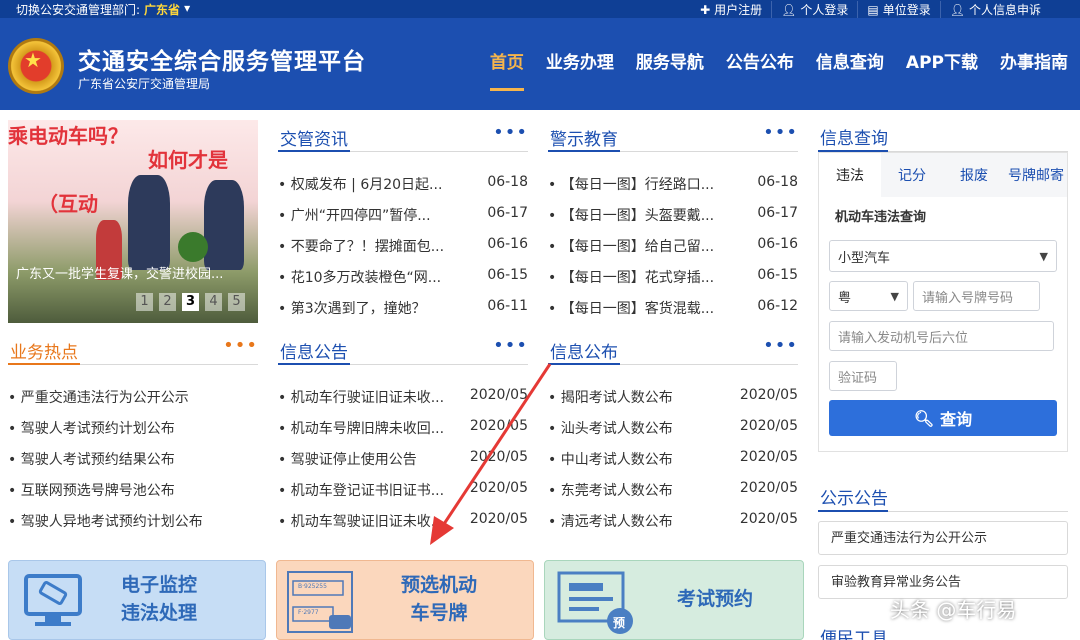  What do you see at coordinates (506, 69) in the screenshot?
I see `nav-home: 首页` at bounding box center [506, 69].